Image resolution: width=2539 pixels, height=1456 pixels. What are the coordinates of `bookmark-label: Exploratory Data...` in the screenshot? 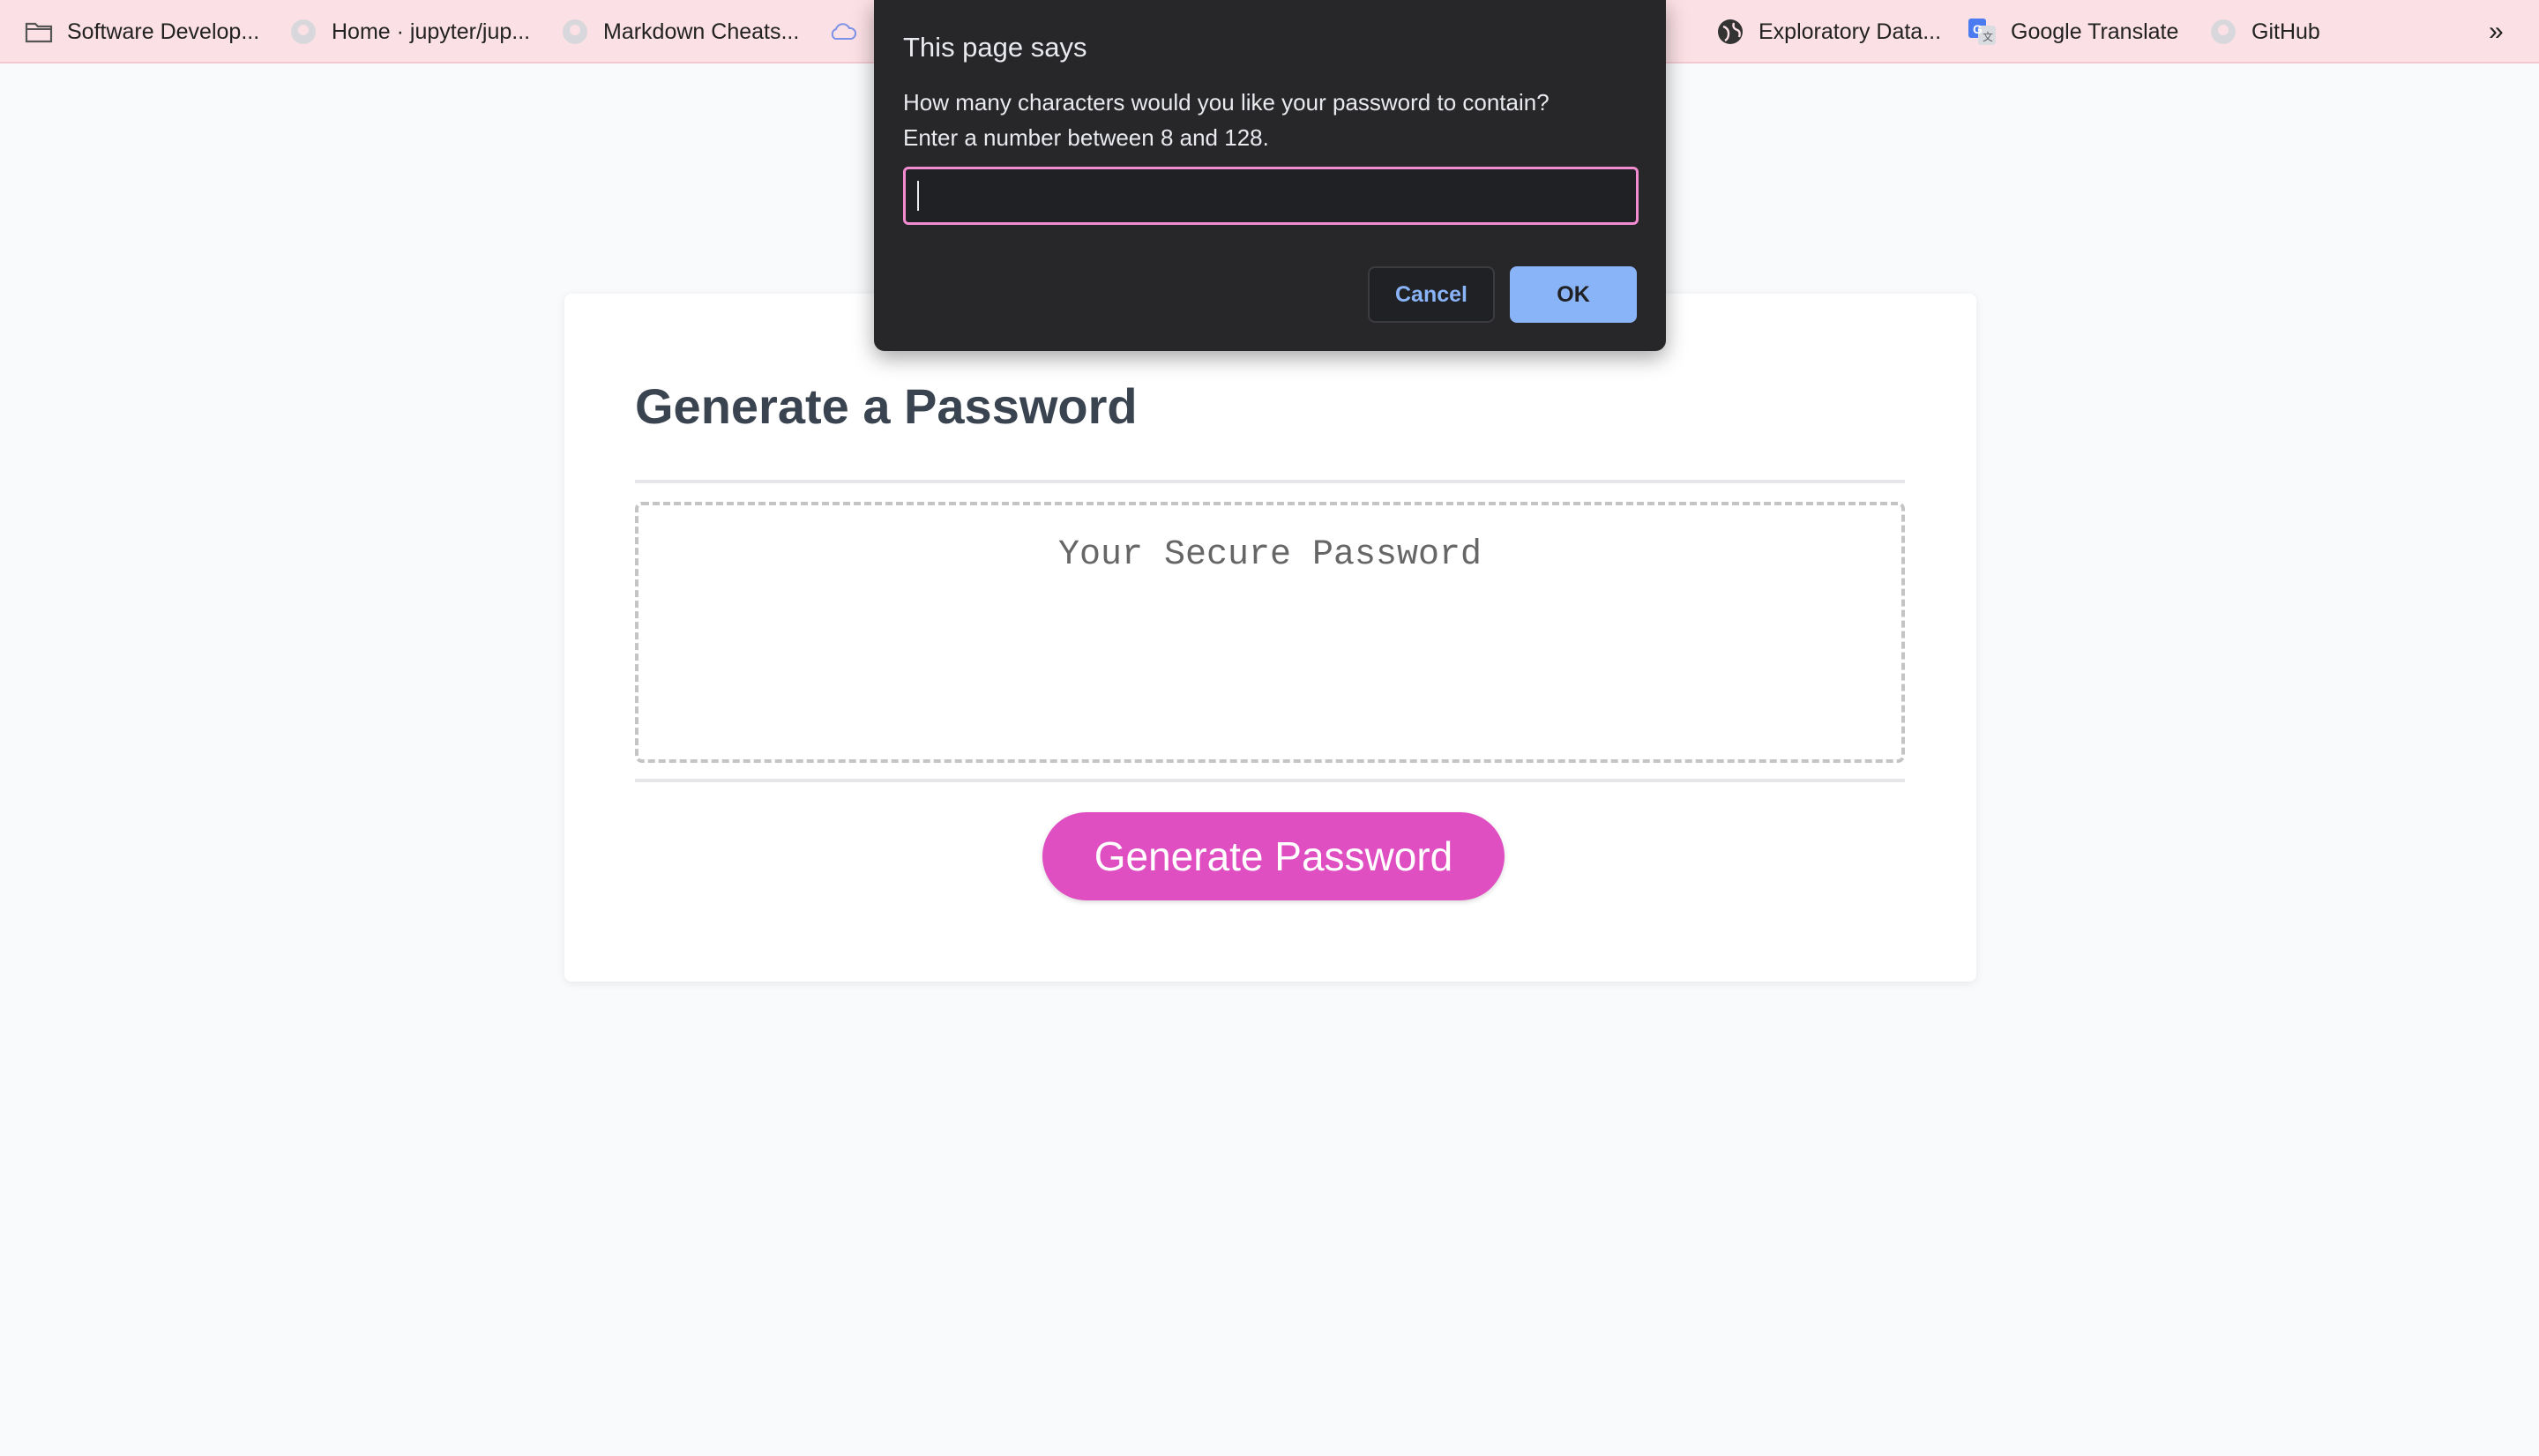 It's located at (1850, 31).